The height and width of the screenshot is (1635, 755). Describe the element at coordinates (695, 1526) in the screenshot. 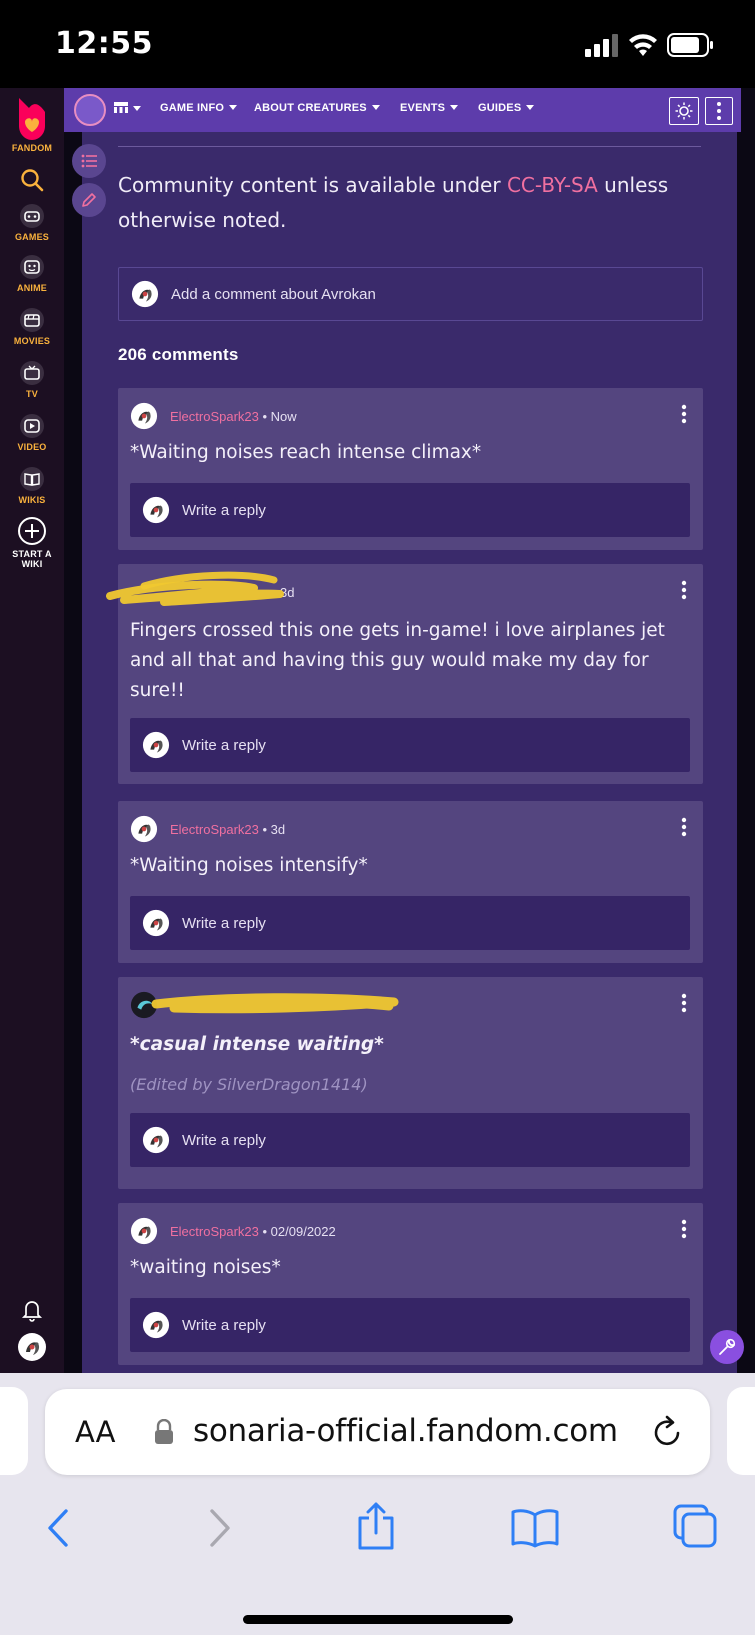

I see `tabs-icon` at that location.